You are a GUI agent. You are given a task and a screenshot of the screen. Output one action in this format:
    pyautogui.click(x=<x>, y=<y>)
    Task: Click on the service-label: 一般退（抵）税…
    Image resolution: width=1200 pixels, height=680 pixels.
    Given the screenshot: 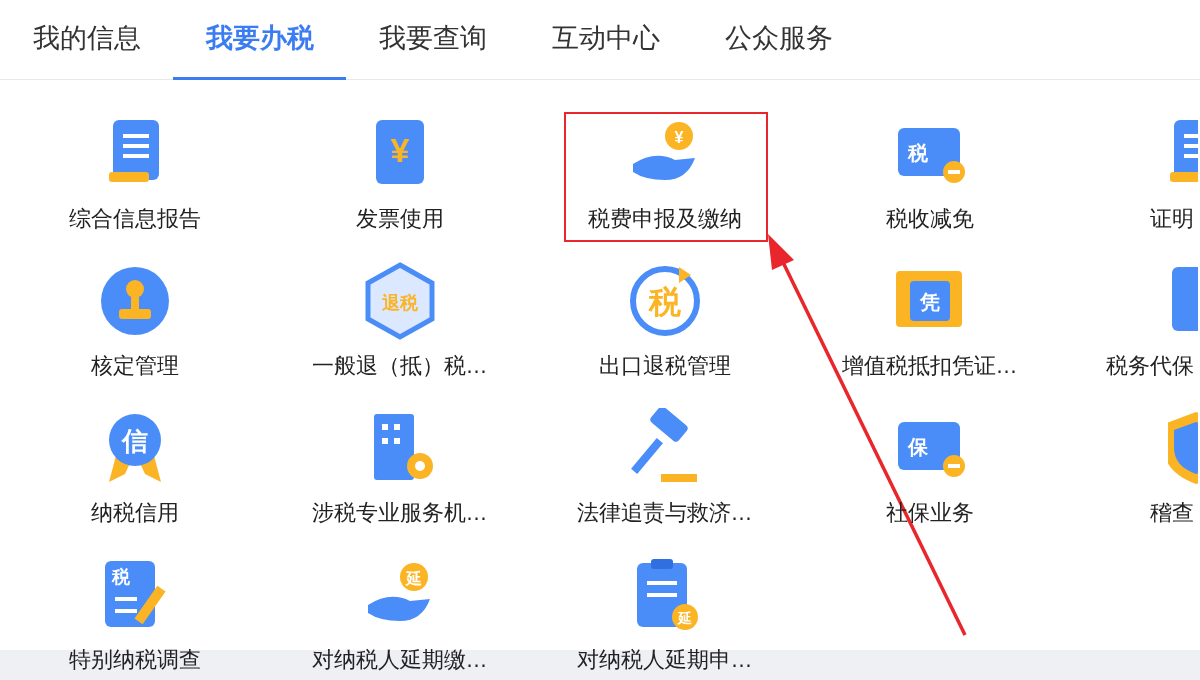 What is the action you would take?
    pyautogui.click(x=399, y=365)
    